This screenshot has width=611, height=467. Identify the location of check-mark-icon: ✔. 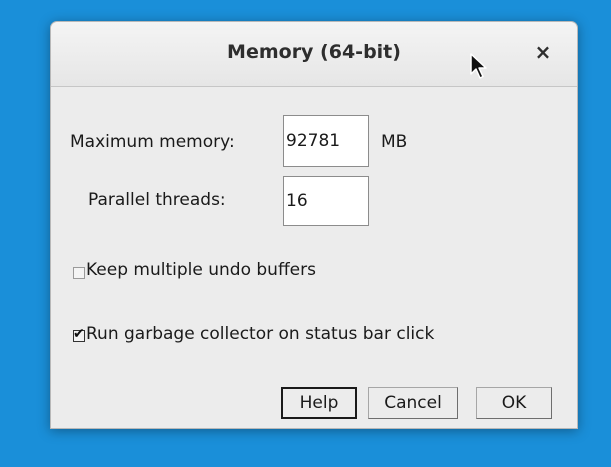
(79, 334).